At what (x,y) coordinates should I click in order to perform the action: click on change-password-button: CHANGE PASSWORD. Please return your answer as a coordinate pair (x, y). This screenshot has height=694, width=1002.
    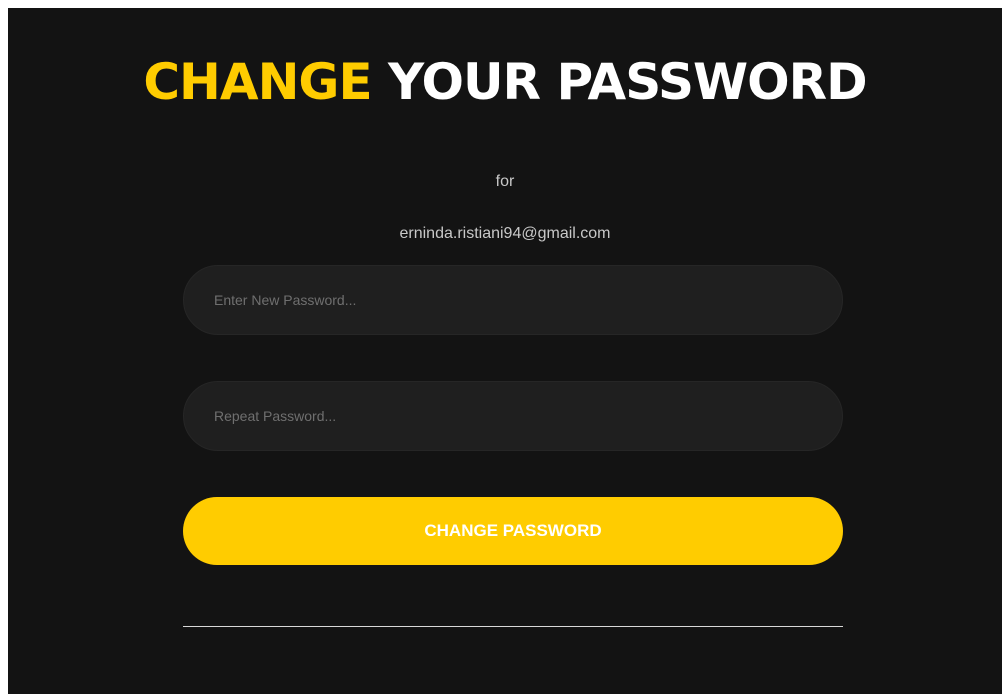
    Looking at the image, I should click on (513, 531).